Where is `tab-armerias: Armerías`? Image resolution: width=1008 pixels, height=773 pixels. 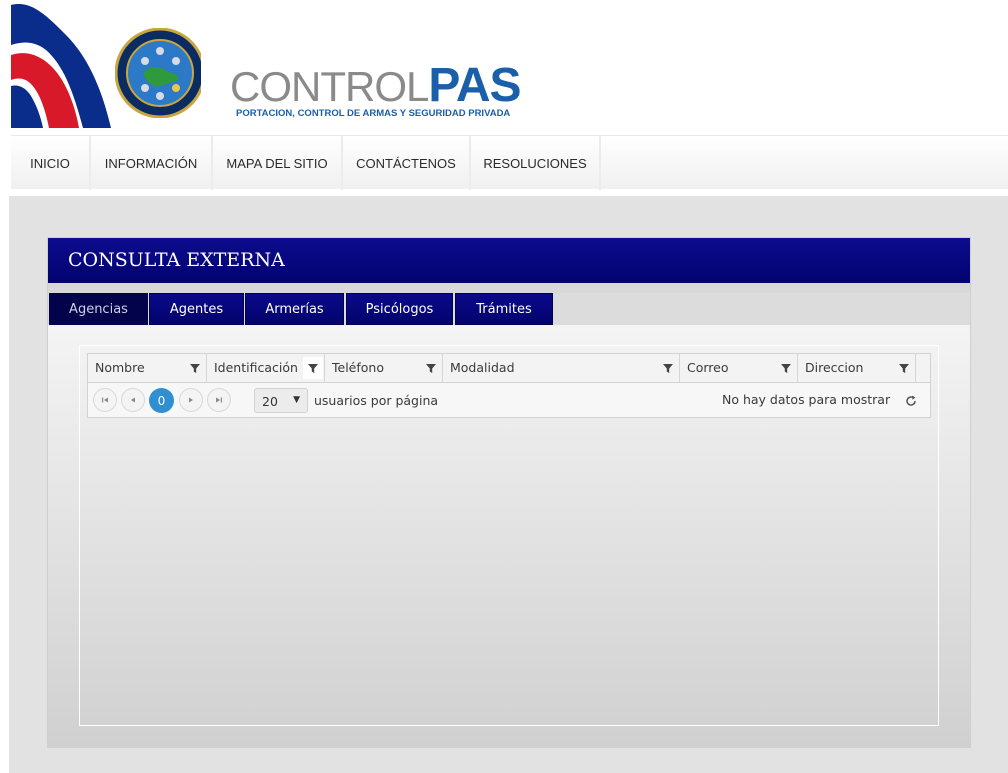 tab-armerias: Armerías is located at coordinates (294, 309).